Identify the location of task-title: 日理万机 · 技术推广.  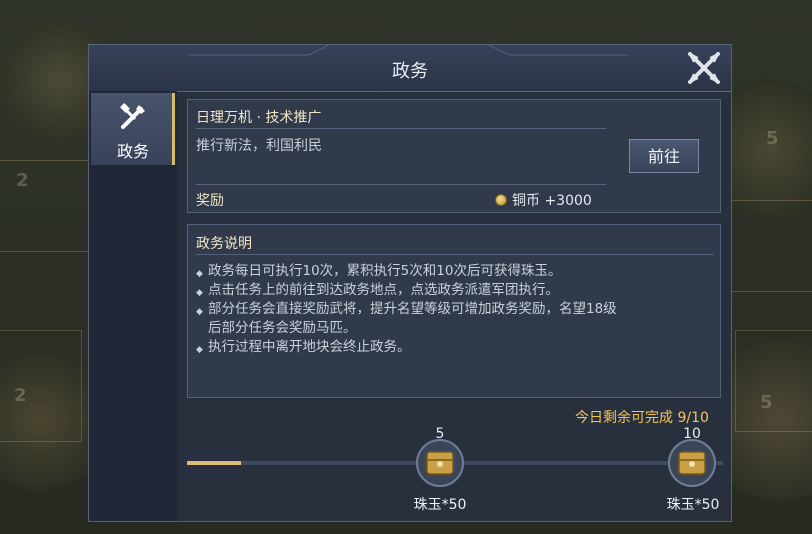
(259, 118).